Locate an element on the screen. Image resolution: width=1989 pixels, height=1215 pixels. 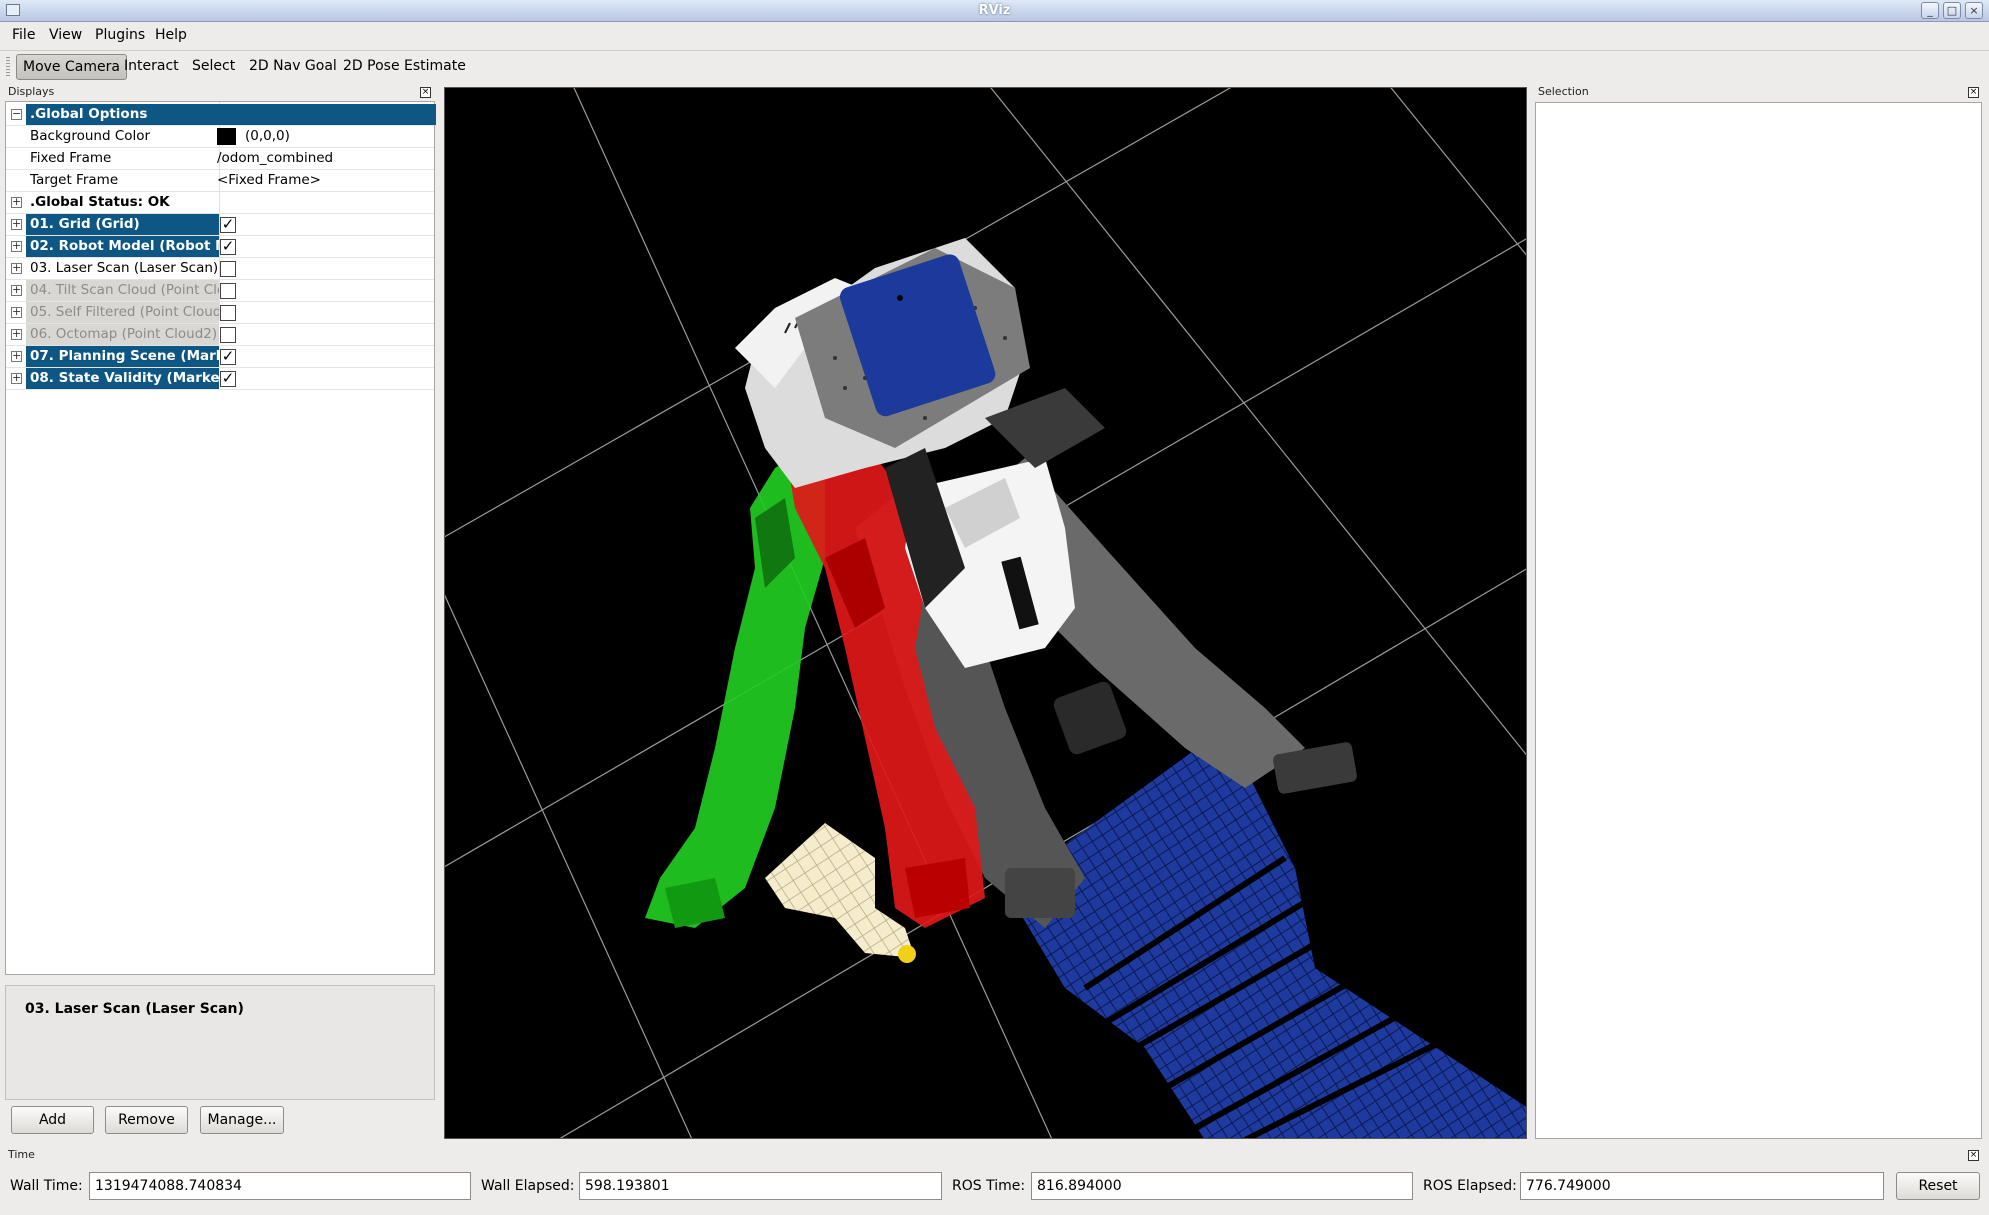
global-status-label: .Global Status: OK is located at coordinates (100, 202).